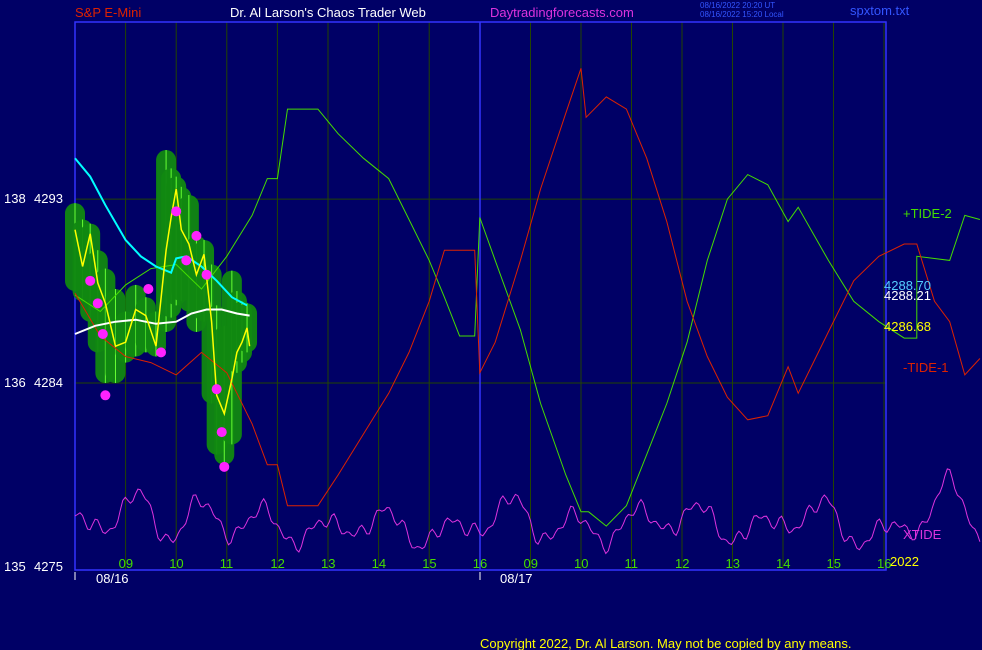 The height and width of the screenshot is (650, 982). What do you see at coordinates (927, 213) in the screenshot?
I see `series-label-tide-up: +TIDE-2` at bounding box center [927, 213].